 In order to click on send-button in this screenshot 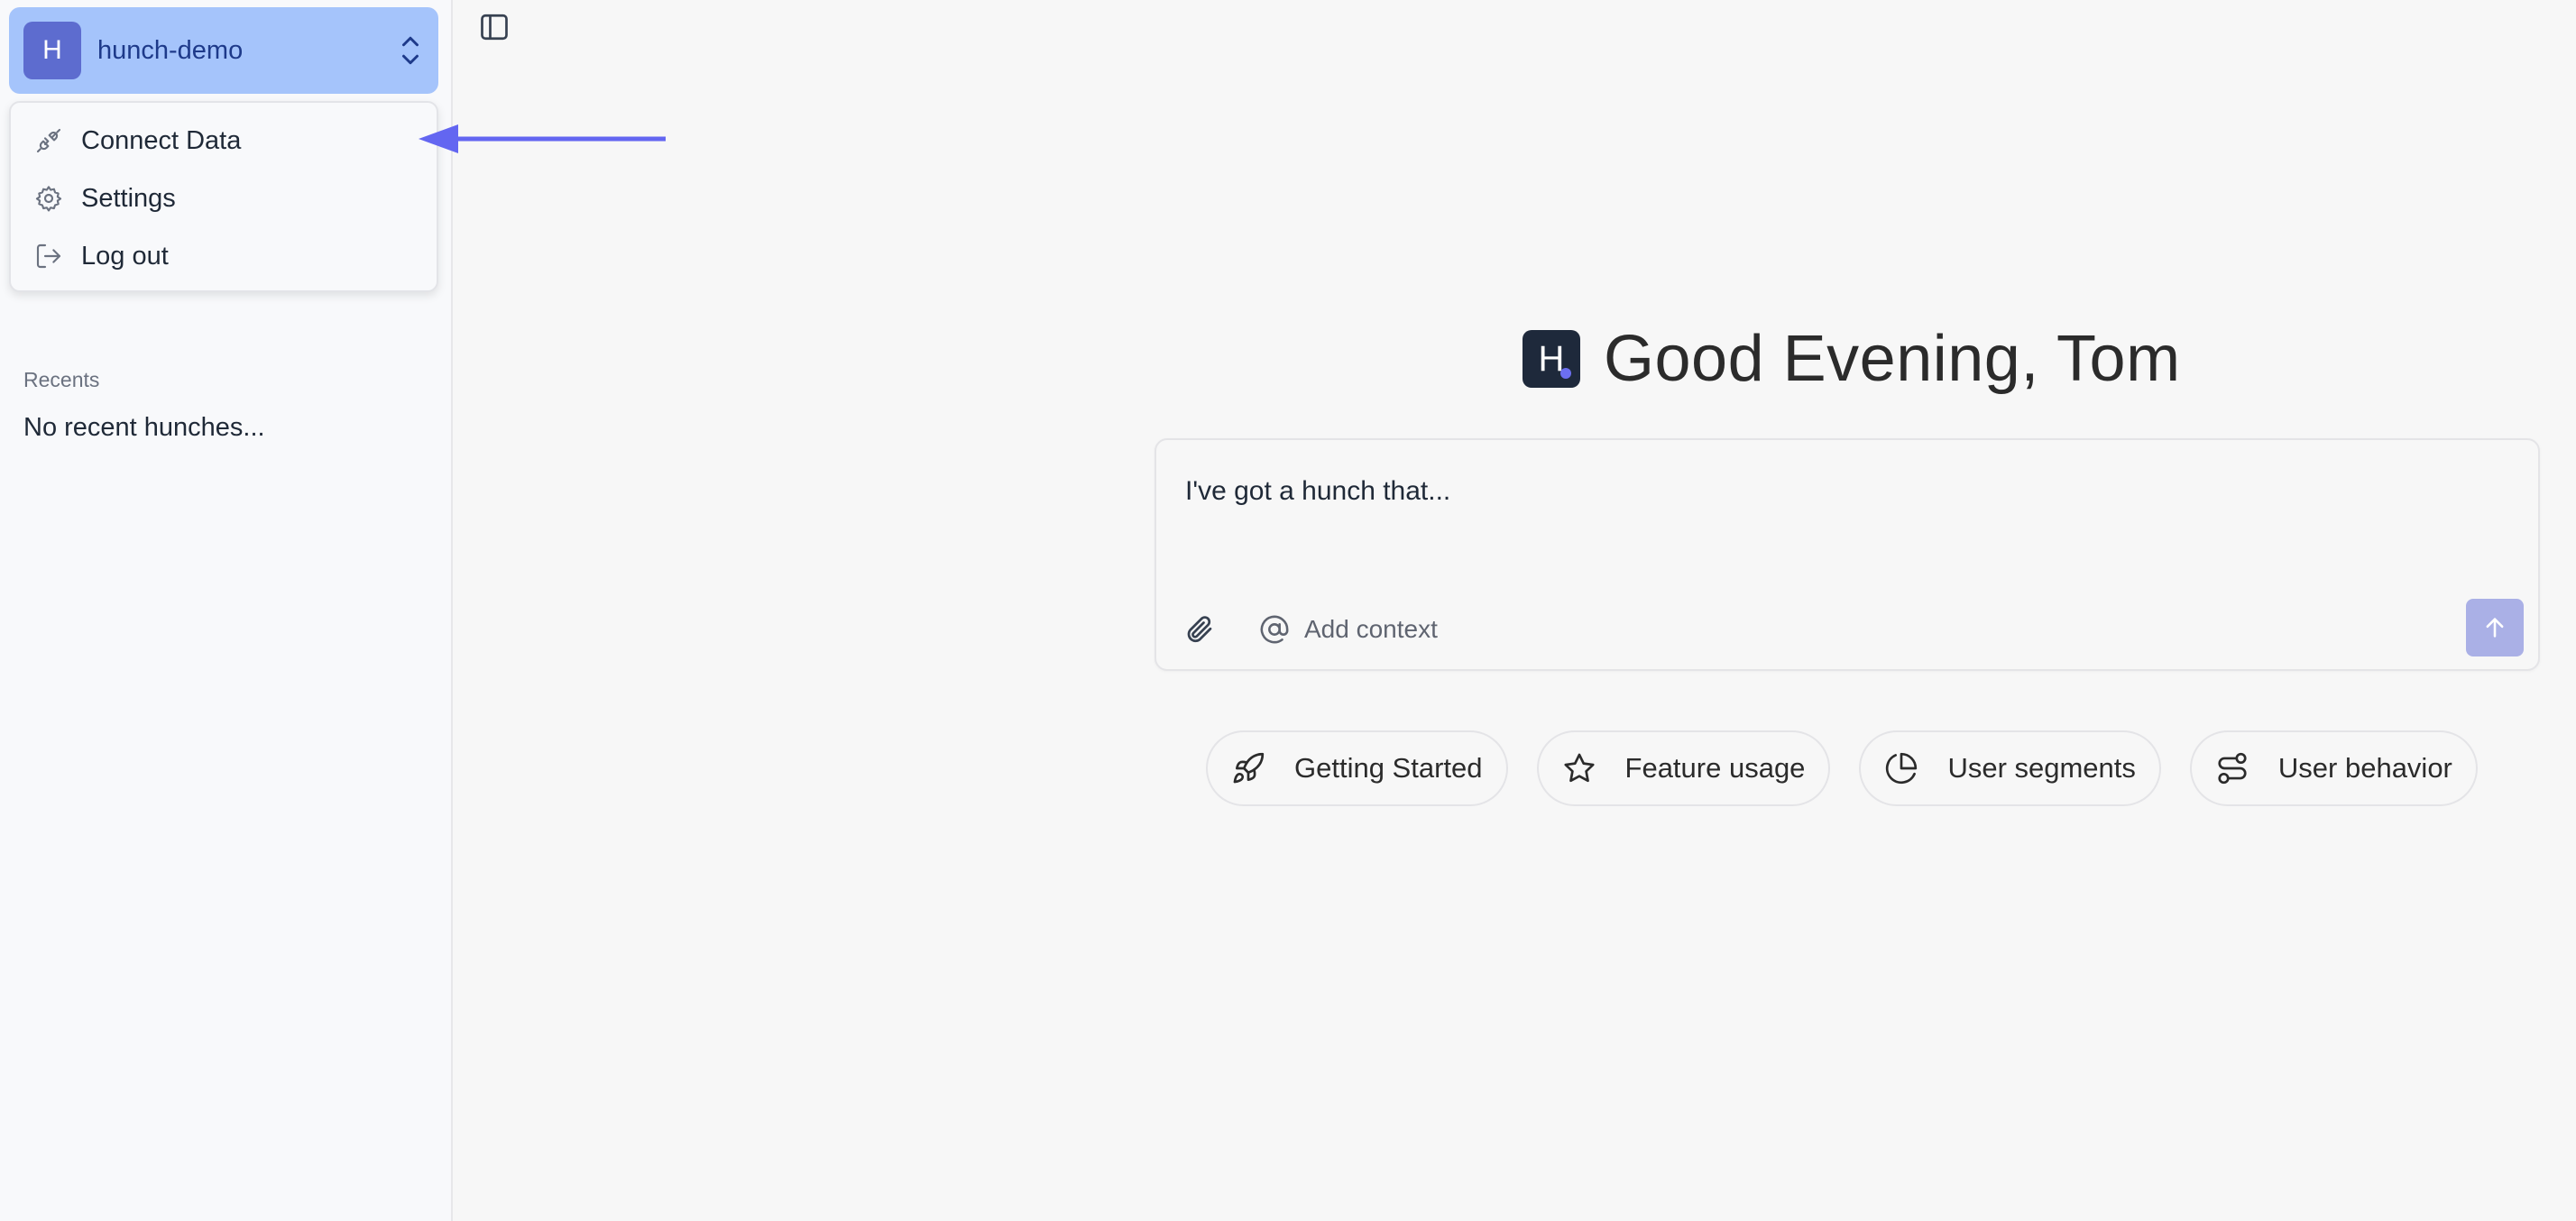, I will do `click(2495, 627)`.